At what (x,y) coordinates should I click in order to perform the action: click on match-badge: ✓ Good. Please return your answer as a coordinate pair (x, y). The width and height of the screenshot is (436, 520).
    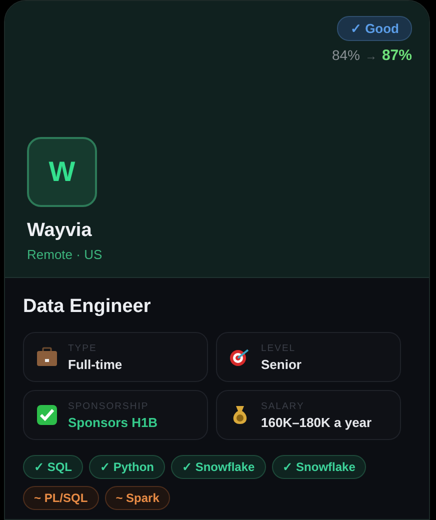
    Looking at the image, I should click on (374, 28).